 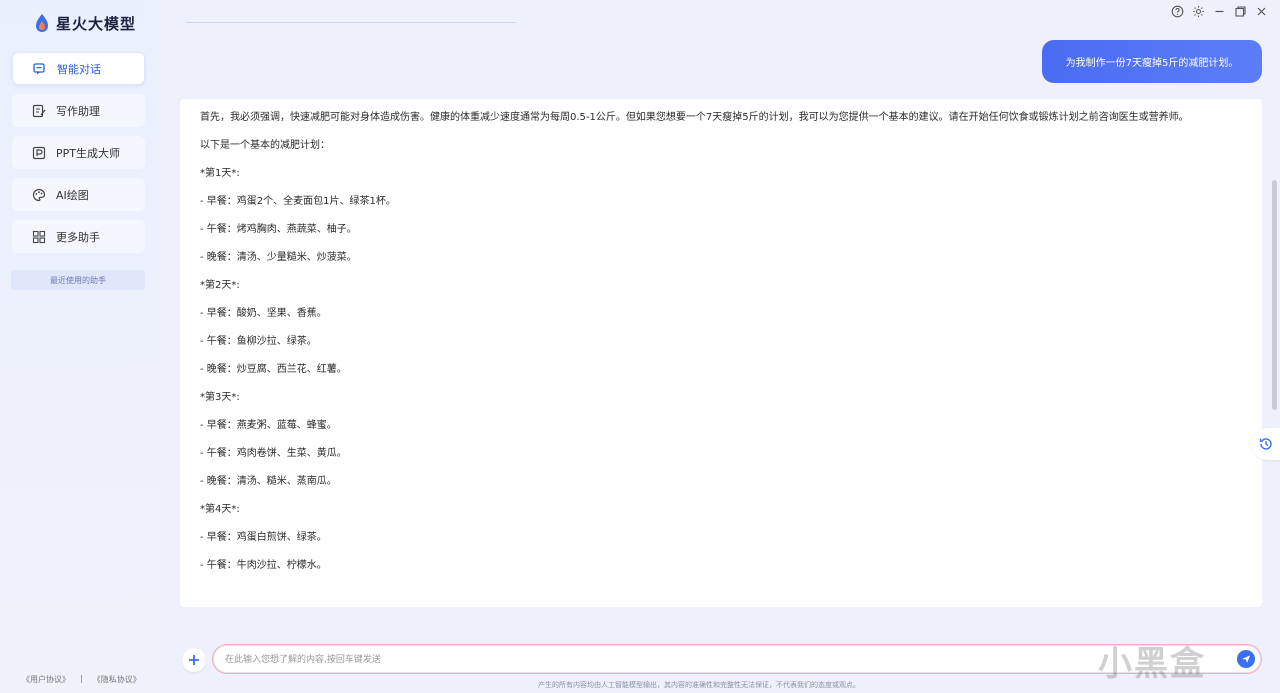 What do you see at coordinates (263, 537) in the screenshot?
I see `answer-line: - 早餐：鸡蛋白煎饼、绿茶。` at bounding box center [263, 537].